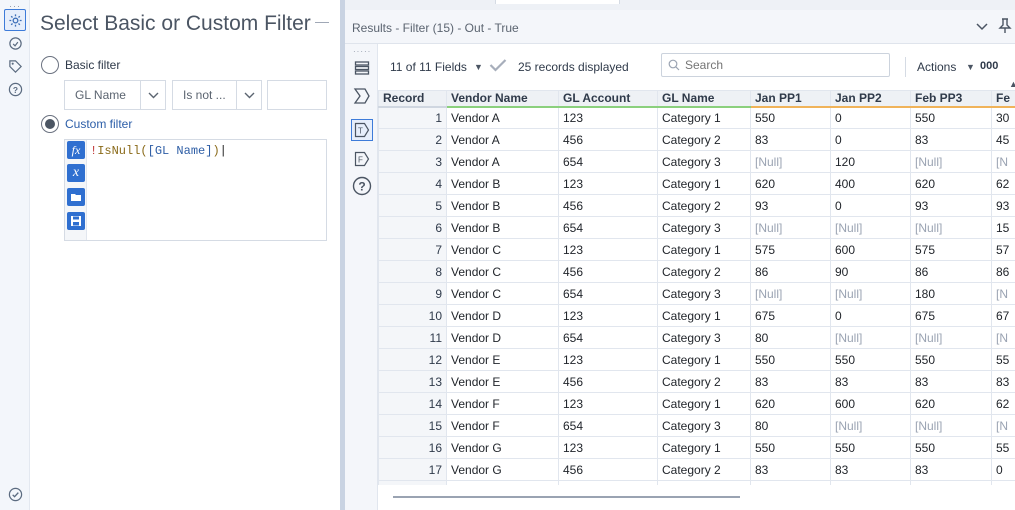 This screenshot has height=510, width=1015. What do you see at coordinates (785, 65) in the screenshot?
I see `search-input` at bounding box center [785, 65].